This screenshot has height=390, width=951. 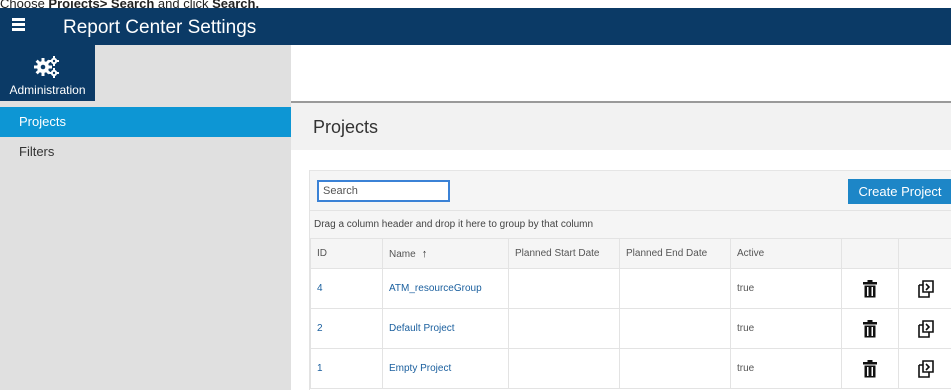 What do you see at coordinates (445, 288) in the screenshot?
I see `cell-name: ATM_resourceGroup` at bounding box center [445, 288].